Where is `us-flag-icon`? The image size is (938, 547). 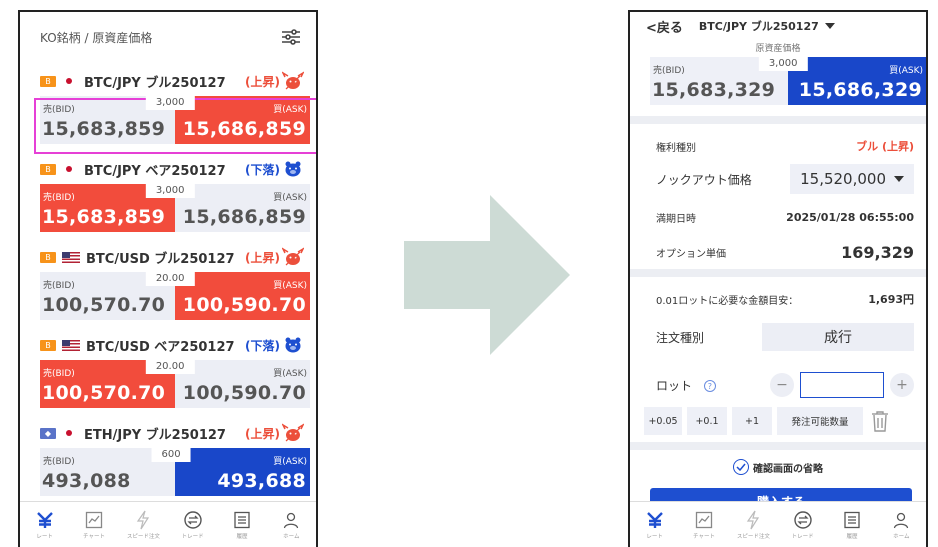
us-flag-icon is located at coordinates (71, 345).